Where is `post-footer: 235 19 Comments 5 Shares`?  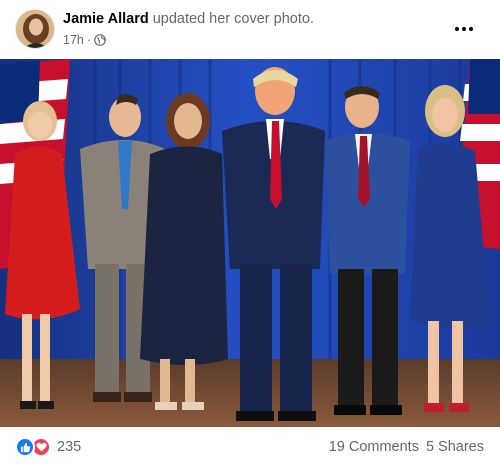
post-footer: 235 19 Comments 5 Shares is located at coordinates (250, 447).